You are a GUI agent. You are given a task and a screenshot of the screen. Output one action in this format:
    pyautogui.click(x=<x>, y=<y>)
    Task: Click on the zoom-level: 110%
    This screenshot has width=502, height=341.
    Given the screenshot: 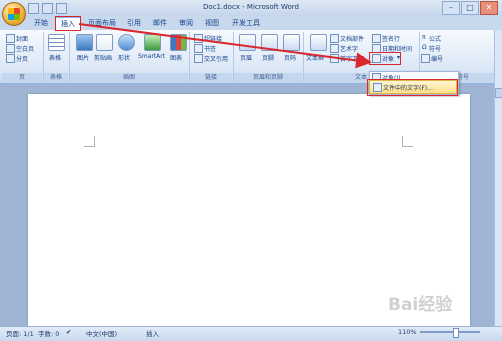 What is the action you would take?
    pyautogui.click(x=407, y=332)
    